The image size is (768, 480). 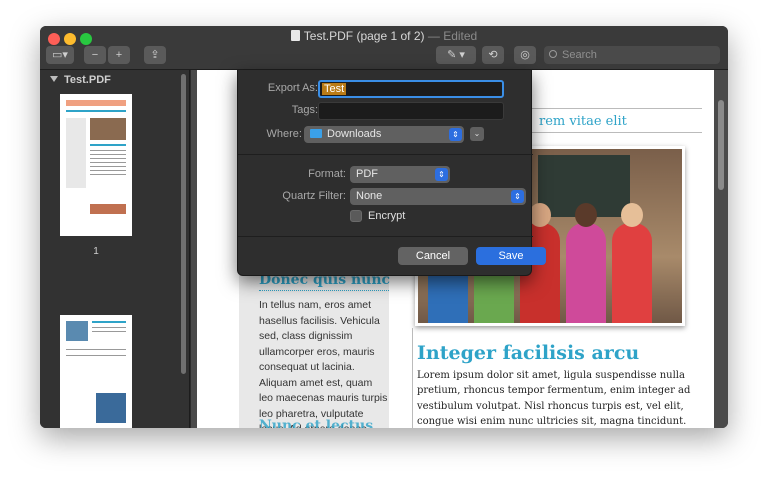 What do you see at coordinates (183, 224) in the screenshot?
I see `sidebar-scrollbar` at bounding box center [183, 224].